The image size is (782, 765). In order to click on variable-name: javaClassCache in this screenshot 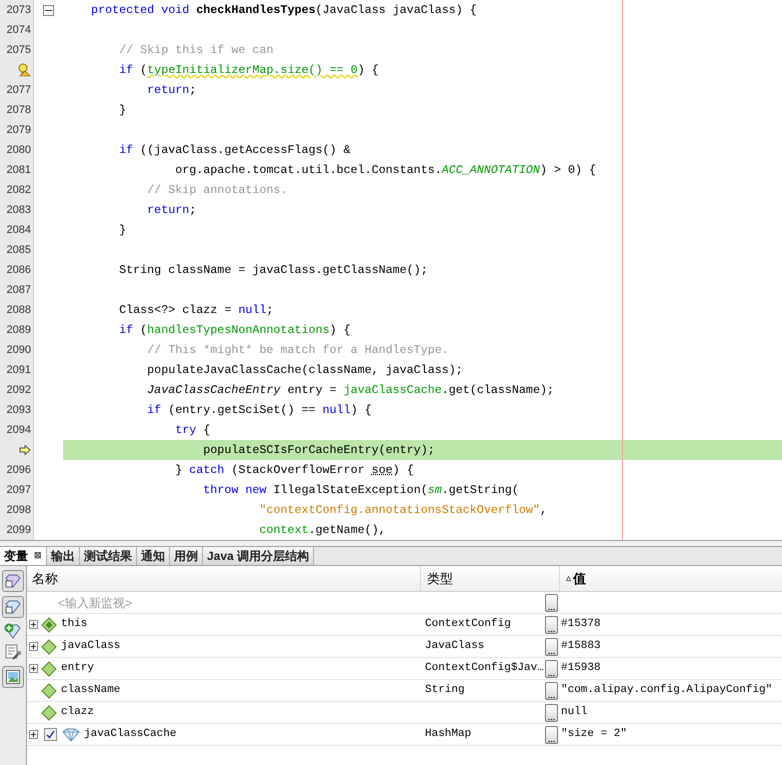, I will do `click(130, 734)`.